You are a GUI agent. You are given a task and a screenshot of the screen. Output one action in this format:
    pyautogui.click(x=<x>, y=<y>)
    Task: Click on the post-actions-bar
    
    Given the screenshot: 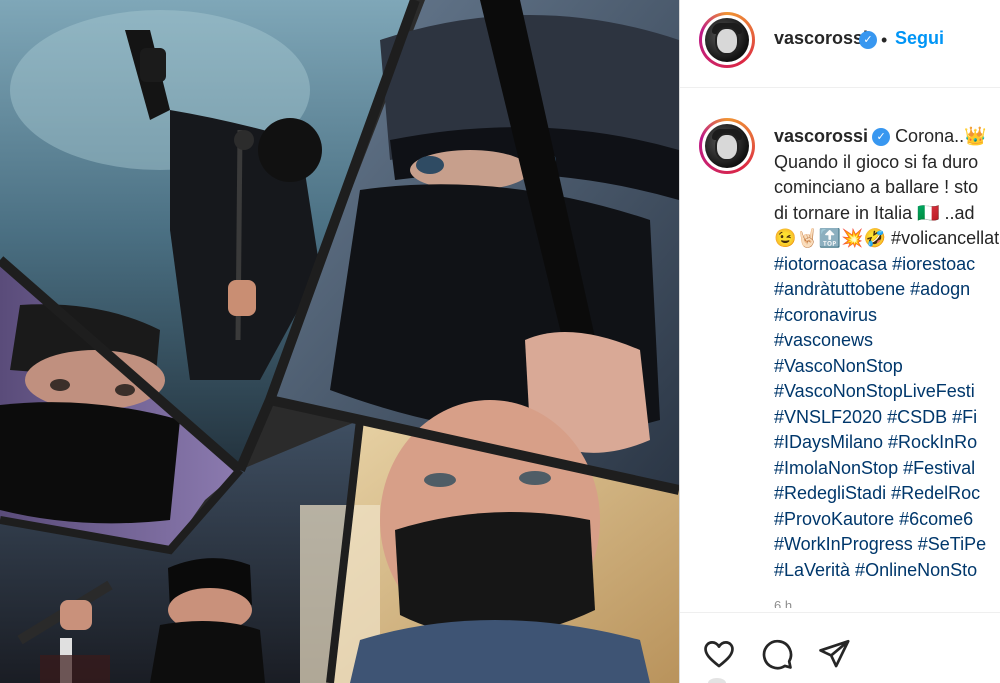 What is the action you would take?
    pyautogui.click(x=840, y=647)
    